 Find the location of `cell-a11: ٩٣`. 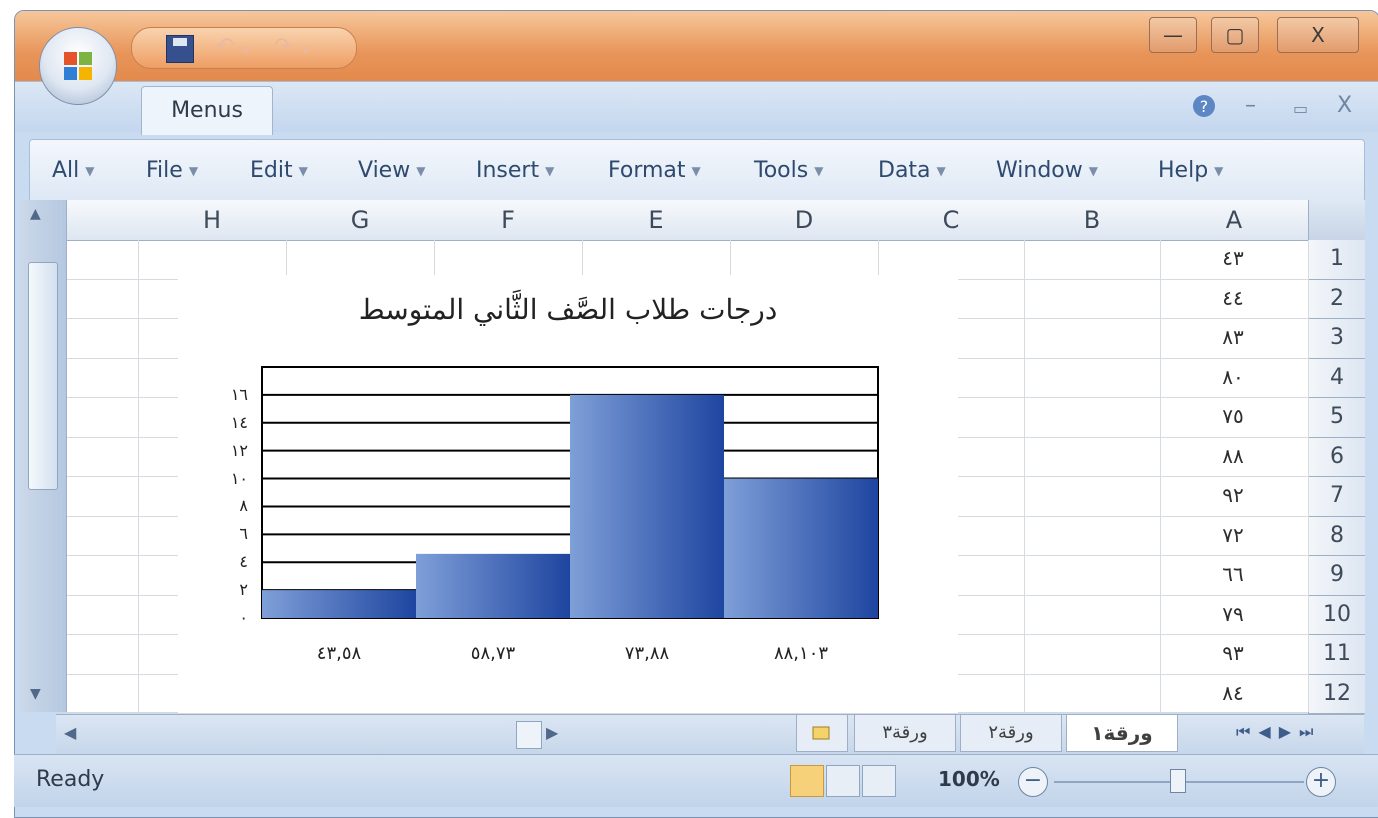

cell-a11: ٩٣ is located at coordinates (1233, 653).